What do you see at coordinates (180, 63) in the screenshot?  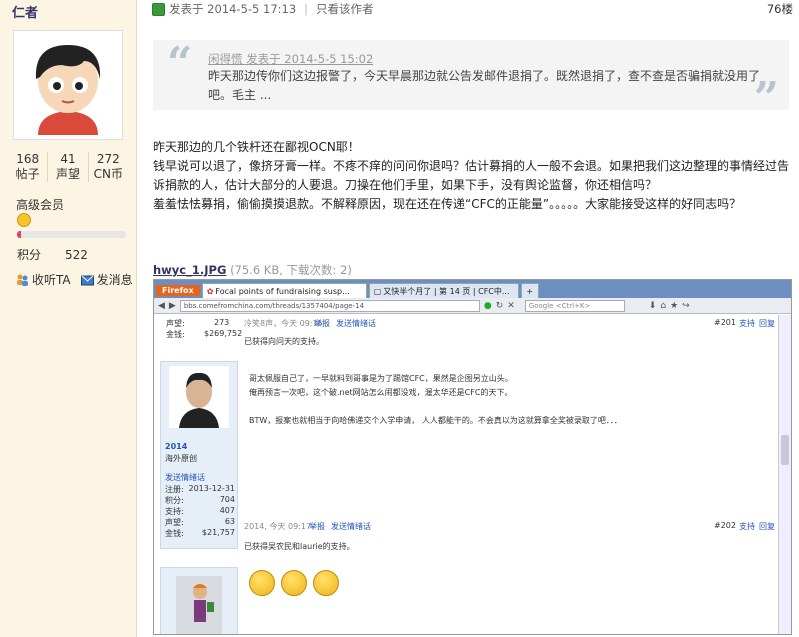 I see `quote-open-icon: “` at bounding box center [180, 63].